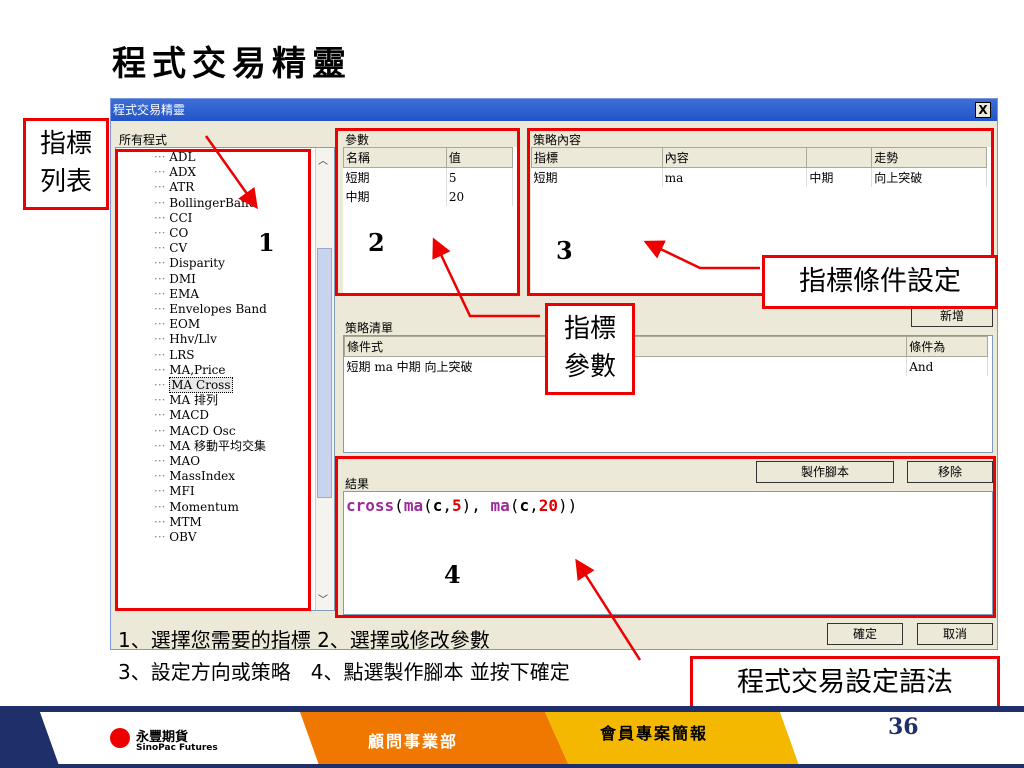 The width and height of the screenshot is (1024, 768). Describe the element at coordinates (512, 737) in the screenshot. I see `footer: 永豐期貨 SinoPac Futures 顧問事業部 會員專案簡報 36` at that location.